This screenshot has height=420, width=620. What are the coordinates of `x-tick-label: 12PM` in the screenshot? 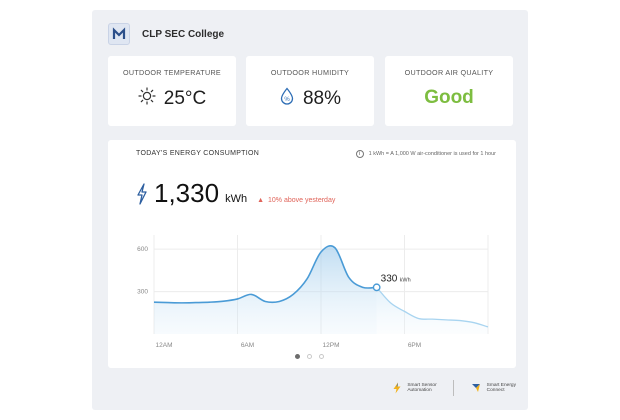 It's located at (331, 345).